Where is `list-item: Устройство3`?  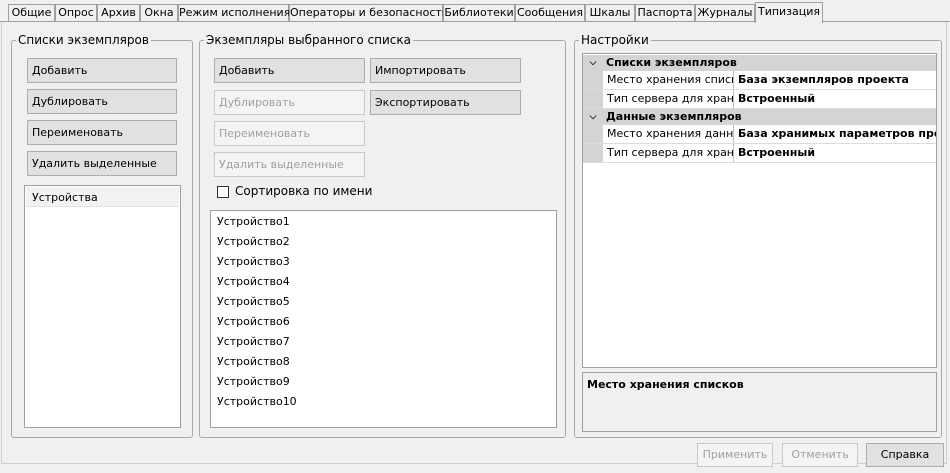 list-item: Устройство3 is located at coordinates (253, 262).